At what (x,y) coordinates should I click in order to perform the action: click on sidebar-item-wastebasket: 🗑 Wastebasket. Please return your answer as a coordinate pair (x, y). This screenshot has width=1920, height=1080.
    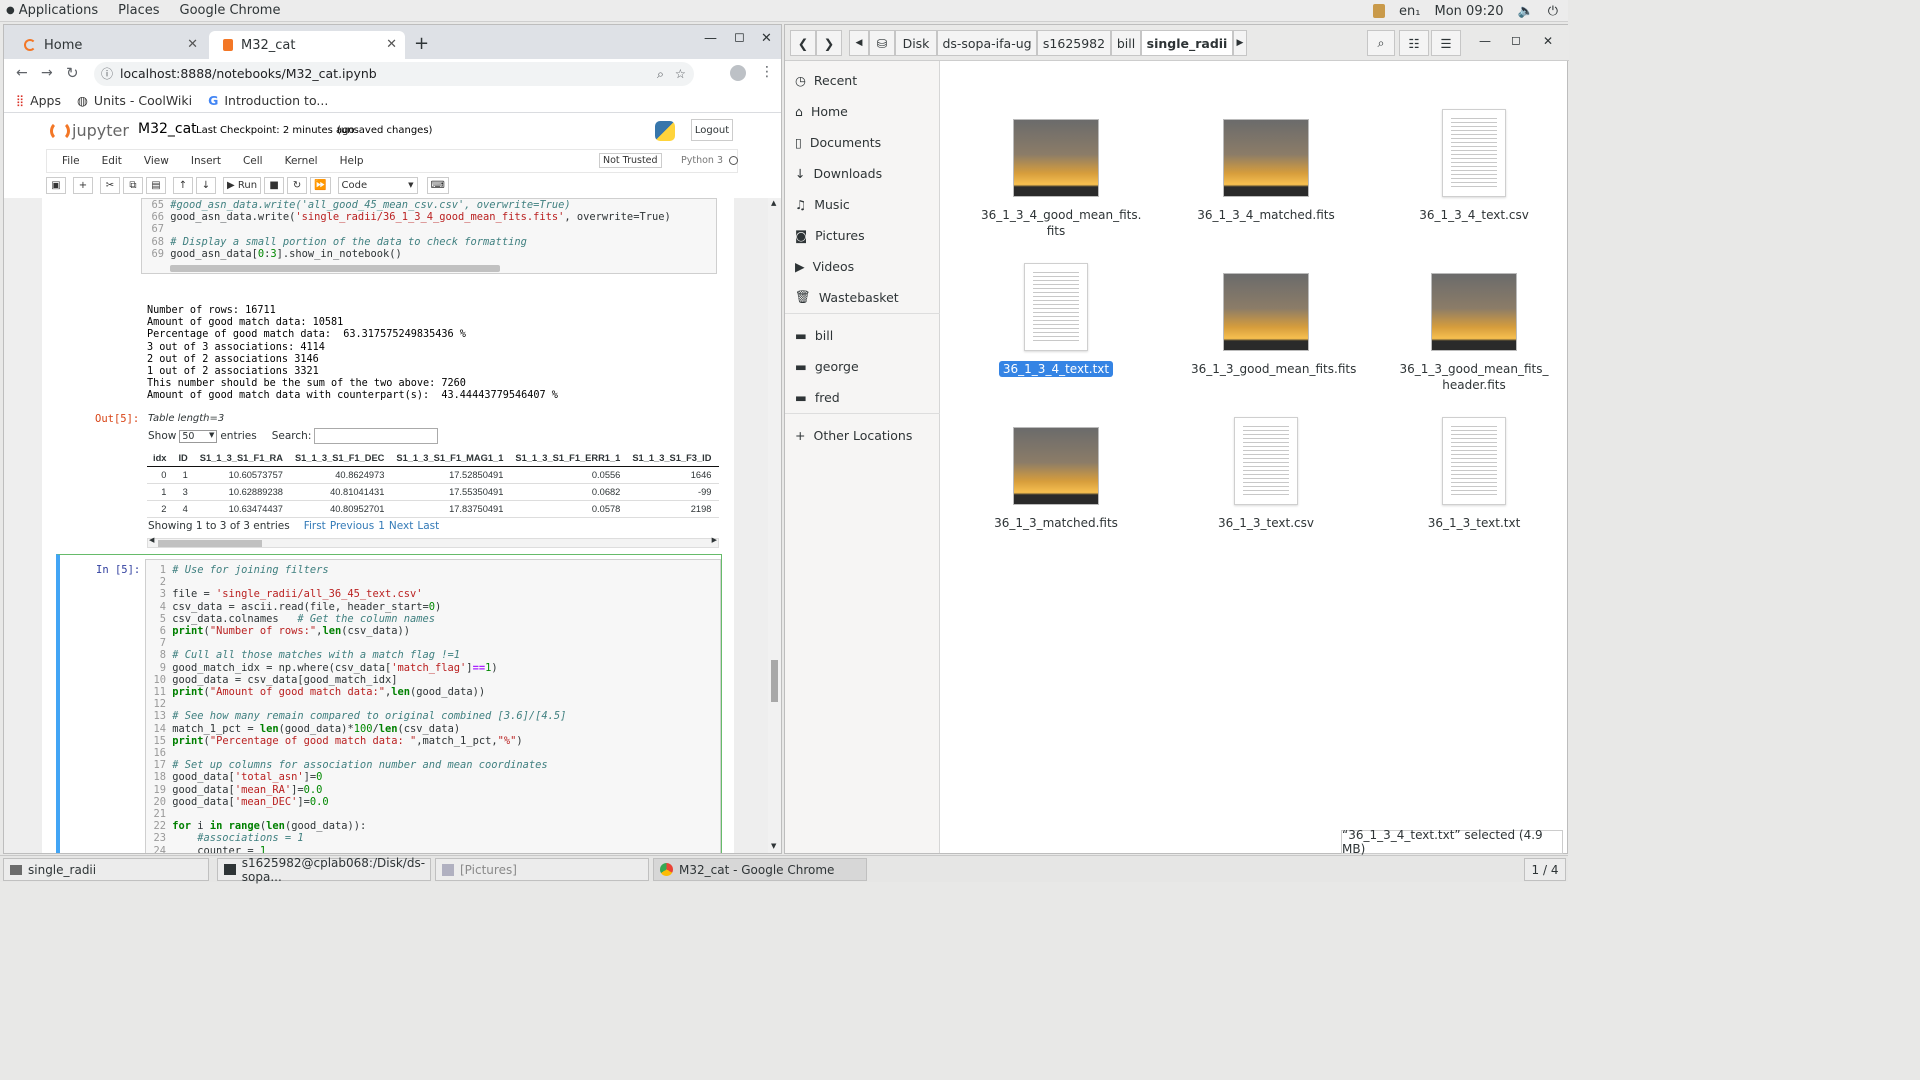
    Looking at the image, I should click on (847, 297).